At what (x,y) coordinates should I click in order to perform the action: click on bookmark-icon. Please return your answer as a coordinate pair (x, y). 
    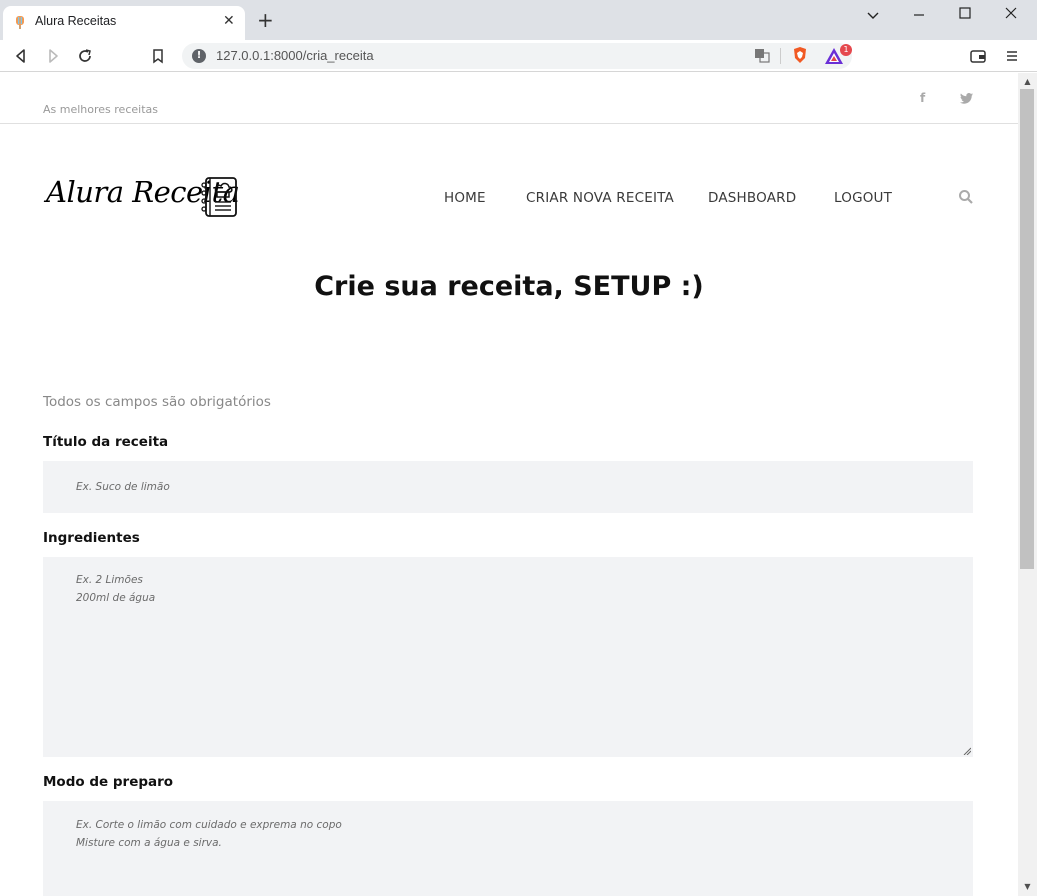
    Looking at the image, I should click on (158, 56).